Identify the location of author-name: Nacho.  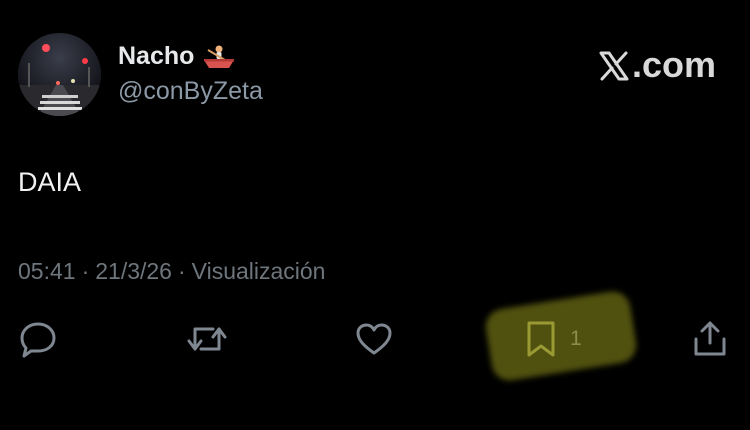
(177, 56).